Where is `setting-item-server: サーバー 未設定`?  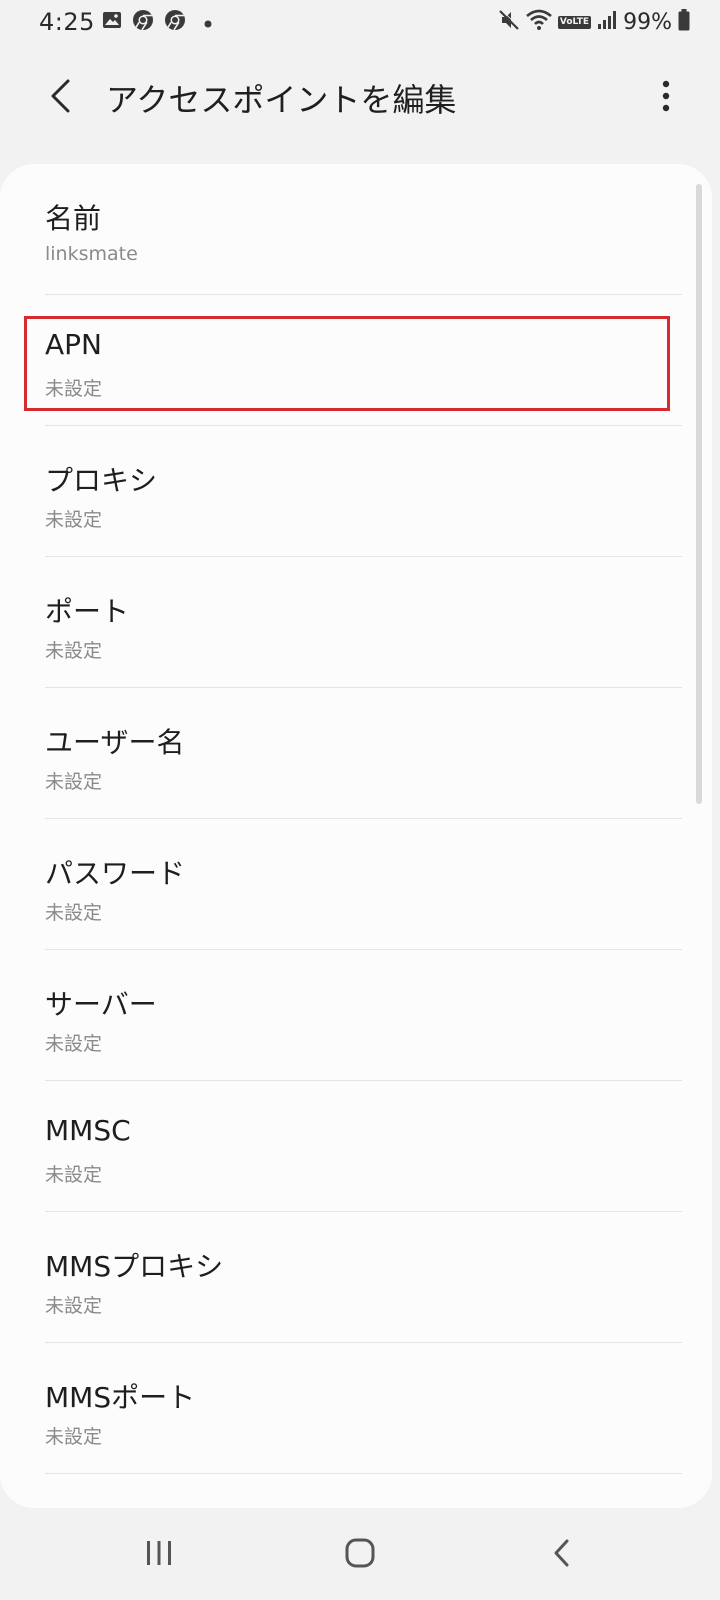 setting-item-server: サーバー 未設定 is located at coordinates (356, 1015).